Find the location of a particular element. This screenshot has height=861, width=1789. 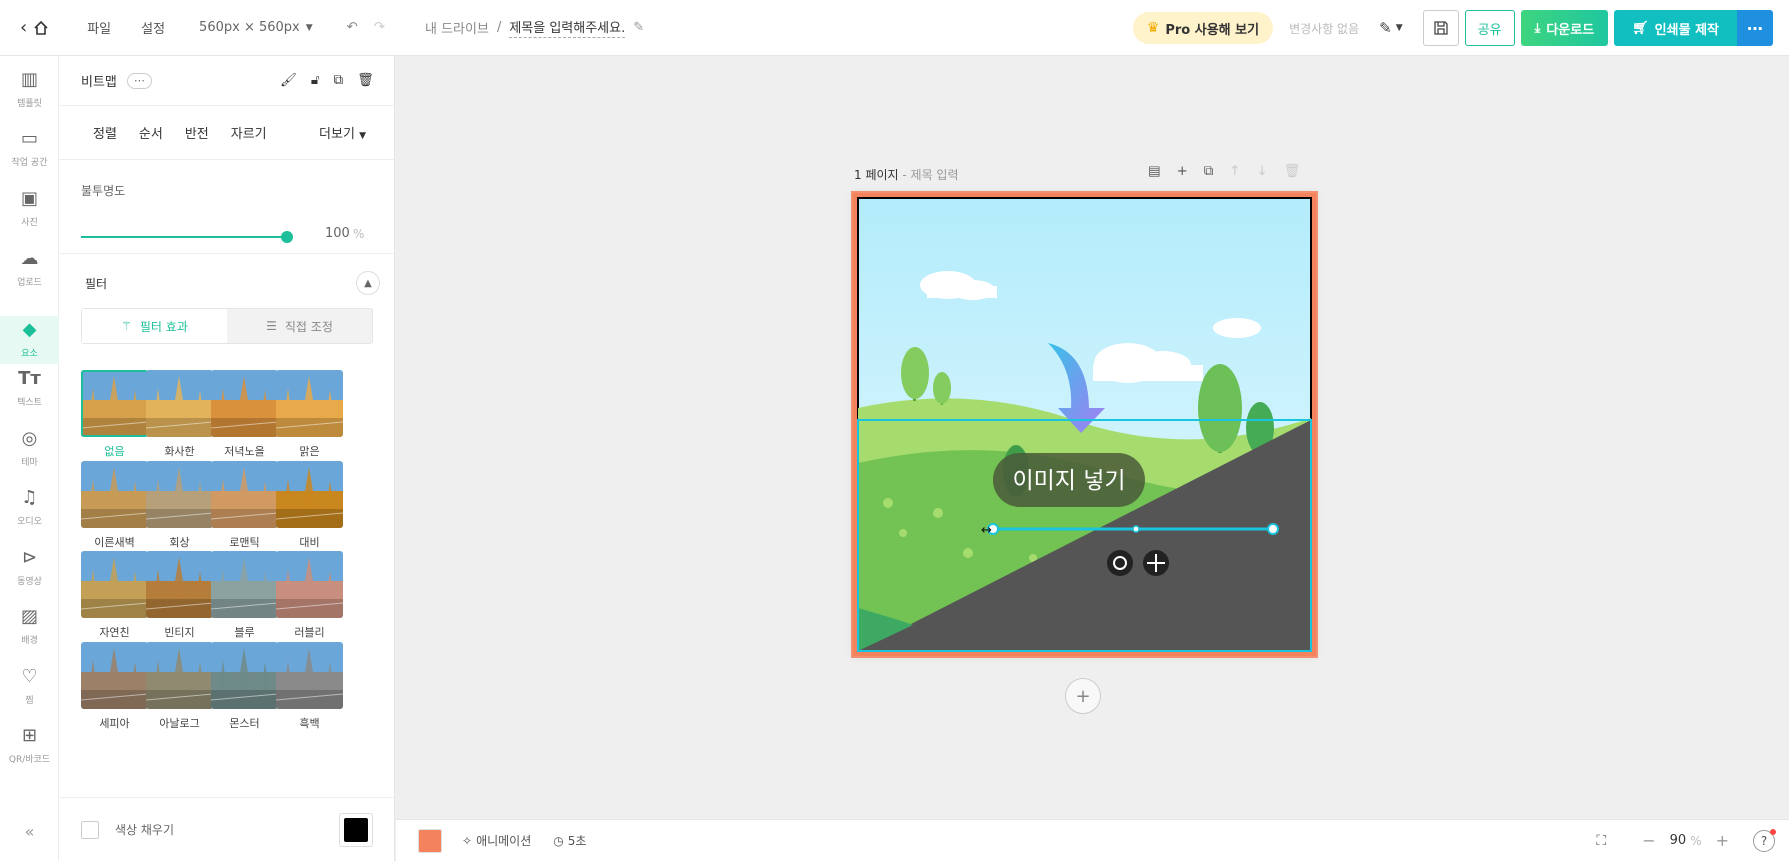

resize-cursor-icon: ↔ is located at coordinates (986, 530).